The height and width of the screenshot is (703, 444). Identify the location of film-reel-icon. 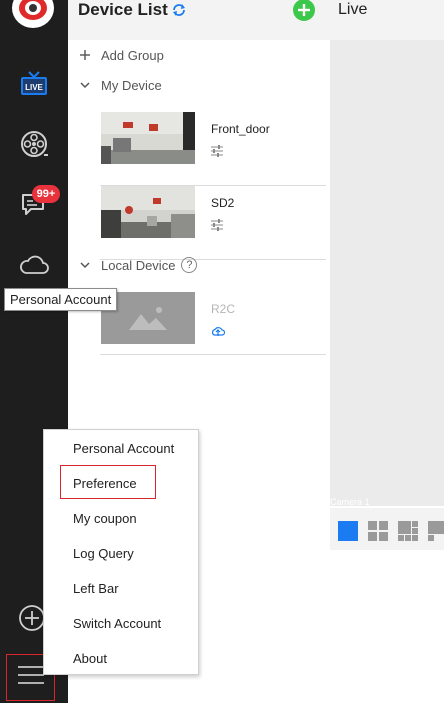
(34, 144).